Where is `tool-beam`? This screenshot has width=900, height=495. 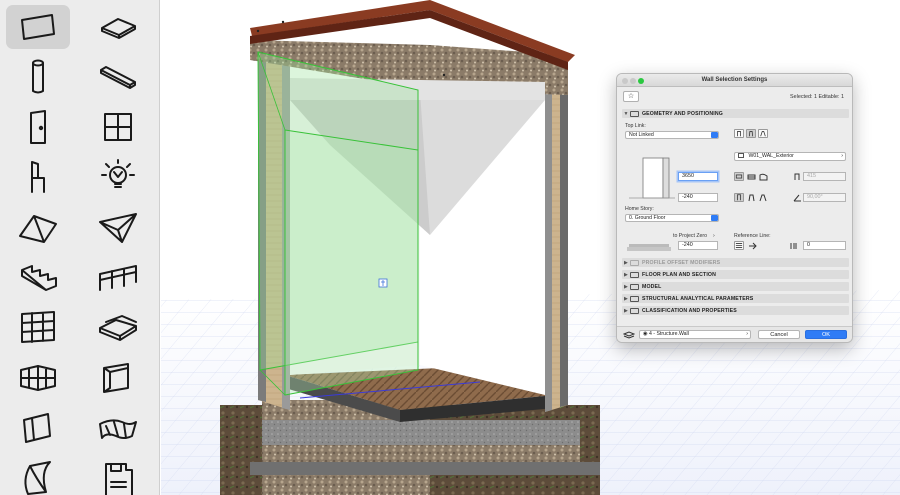
tool-beam is located at coordinates (118, 77).